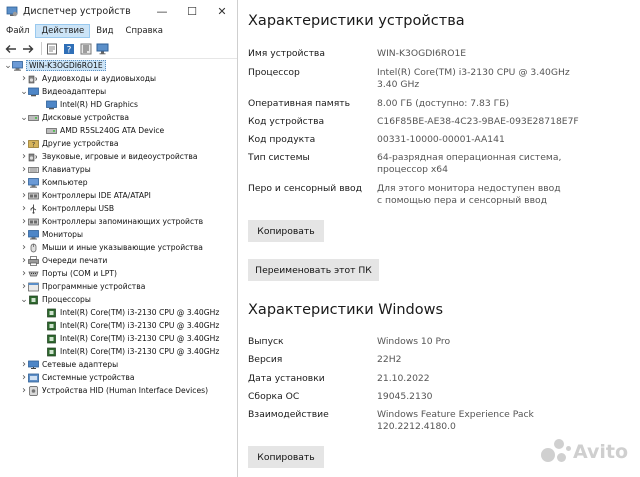 This screenshot has width=640, height=477. I want to click on tree-device-node: AMD R5SL240G ATA Device, so click(118, 130).